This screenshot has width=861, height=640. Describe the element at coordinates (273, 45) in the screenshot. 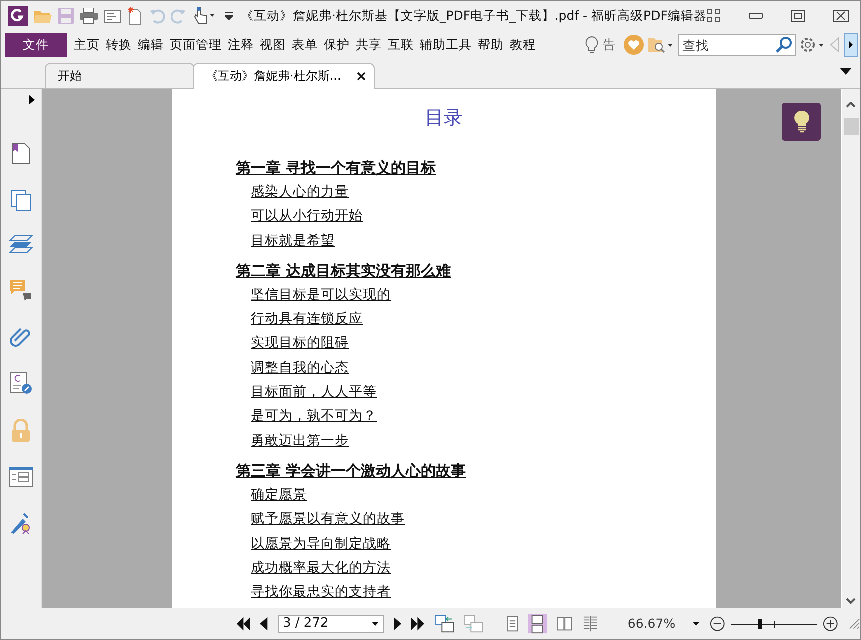

I see `menu-tab: 视图` at that location.